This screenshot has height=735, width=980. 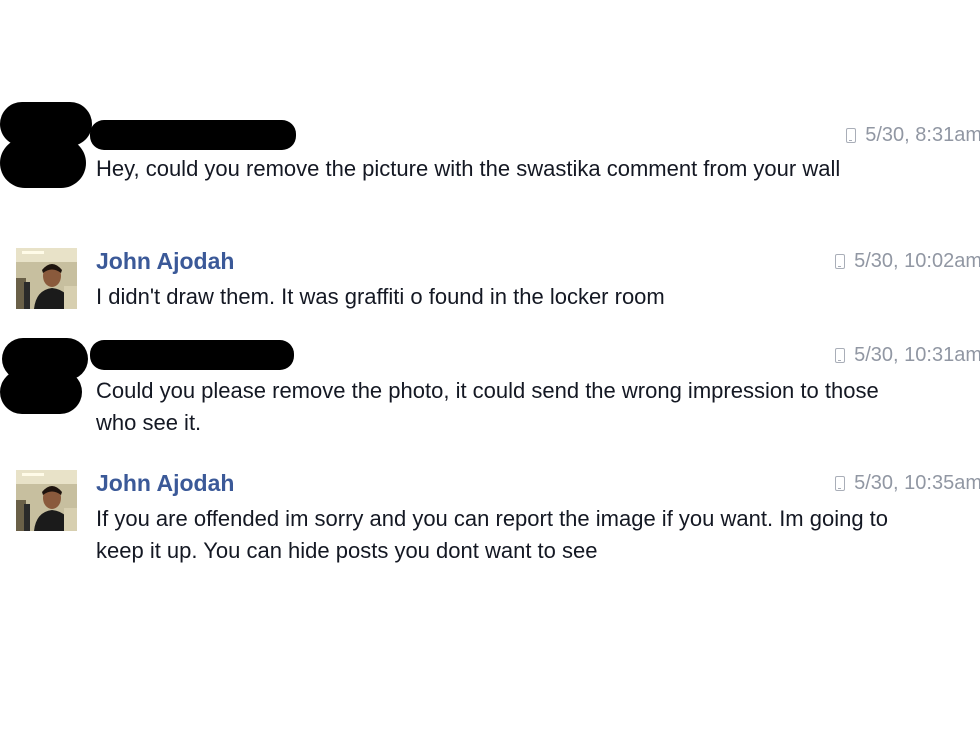 I want to click on timestamp-text: 5/30, 8:31am, so click(x=922, y=135).